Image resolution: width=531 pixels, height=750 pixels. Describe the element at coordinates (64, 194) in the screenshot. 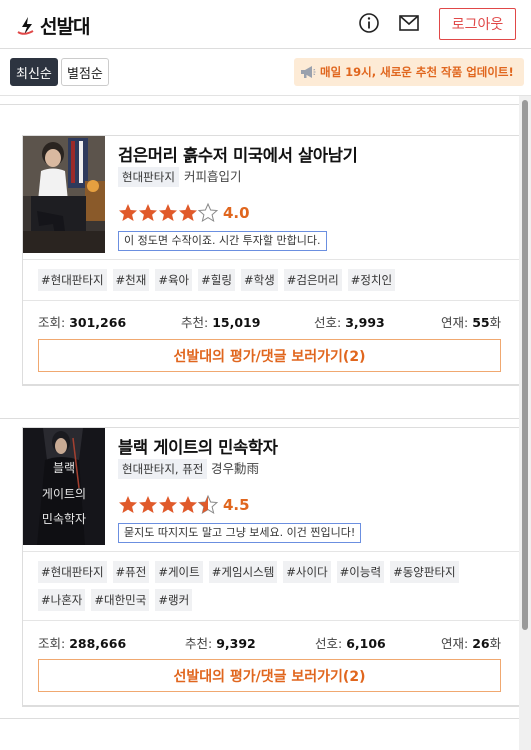

I see `cover-image` at that location.